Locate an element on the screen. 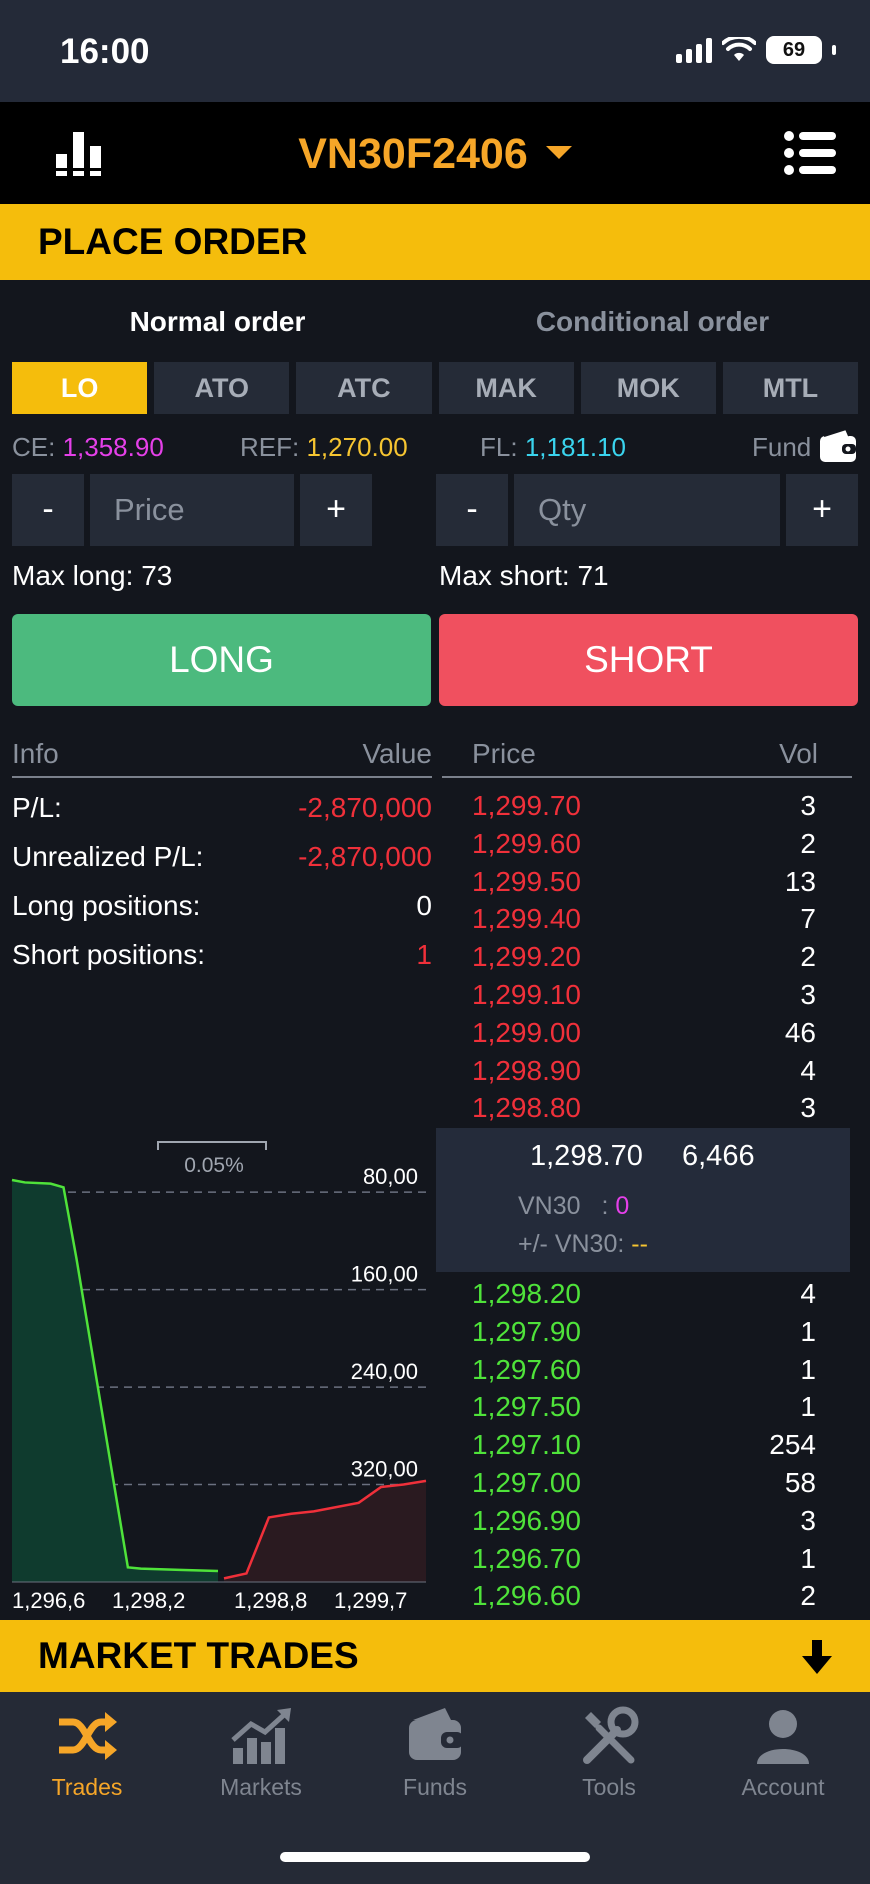 The height and width of the screenshot is (1884, 870). order-type-ato: ATO is located at coordinates (222, 388).